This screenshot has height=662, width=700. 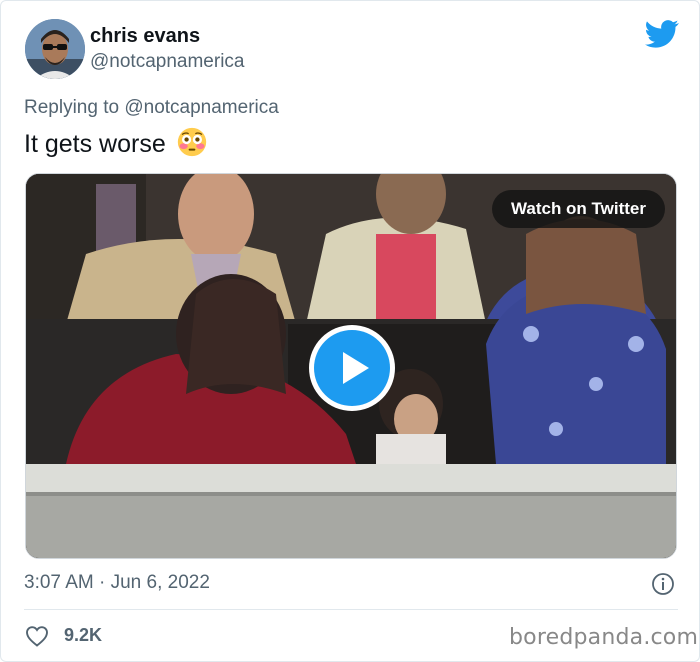 What do you see at coordinates (117, 583) in the screenshot?
I see `tweet-timestamp: 3:07 AM · Jun 6, 2022` at bounding box center [117, 583].